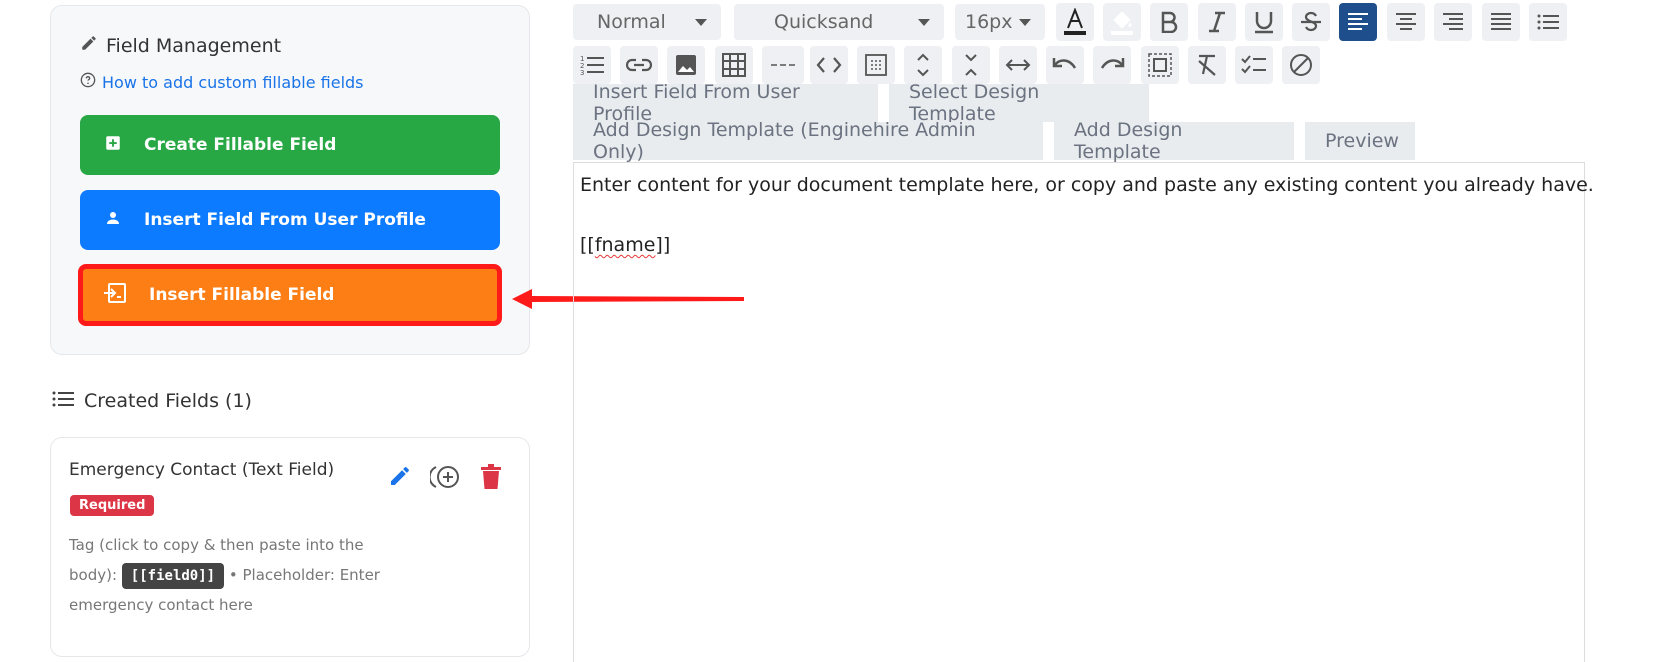 The height and width of the screenshot is (662, 1658). I want to click on align-left-icon, so click(1358, 22).